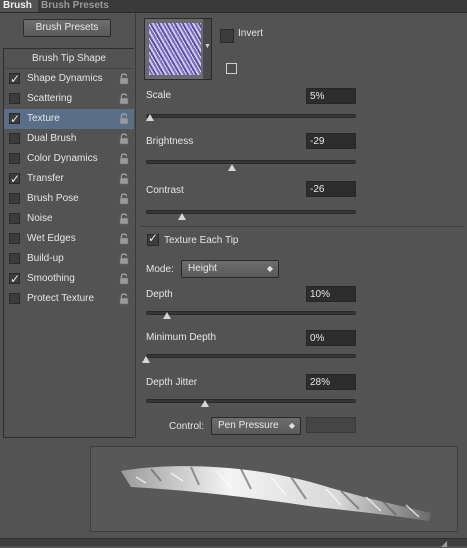 This screenshot has width=467, height=548. Describe the element at coordinates (444, 543) in the screenshot. I see `resize-grip-icon: ◢` at that location.